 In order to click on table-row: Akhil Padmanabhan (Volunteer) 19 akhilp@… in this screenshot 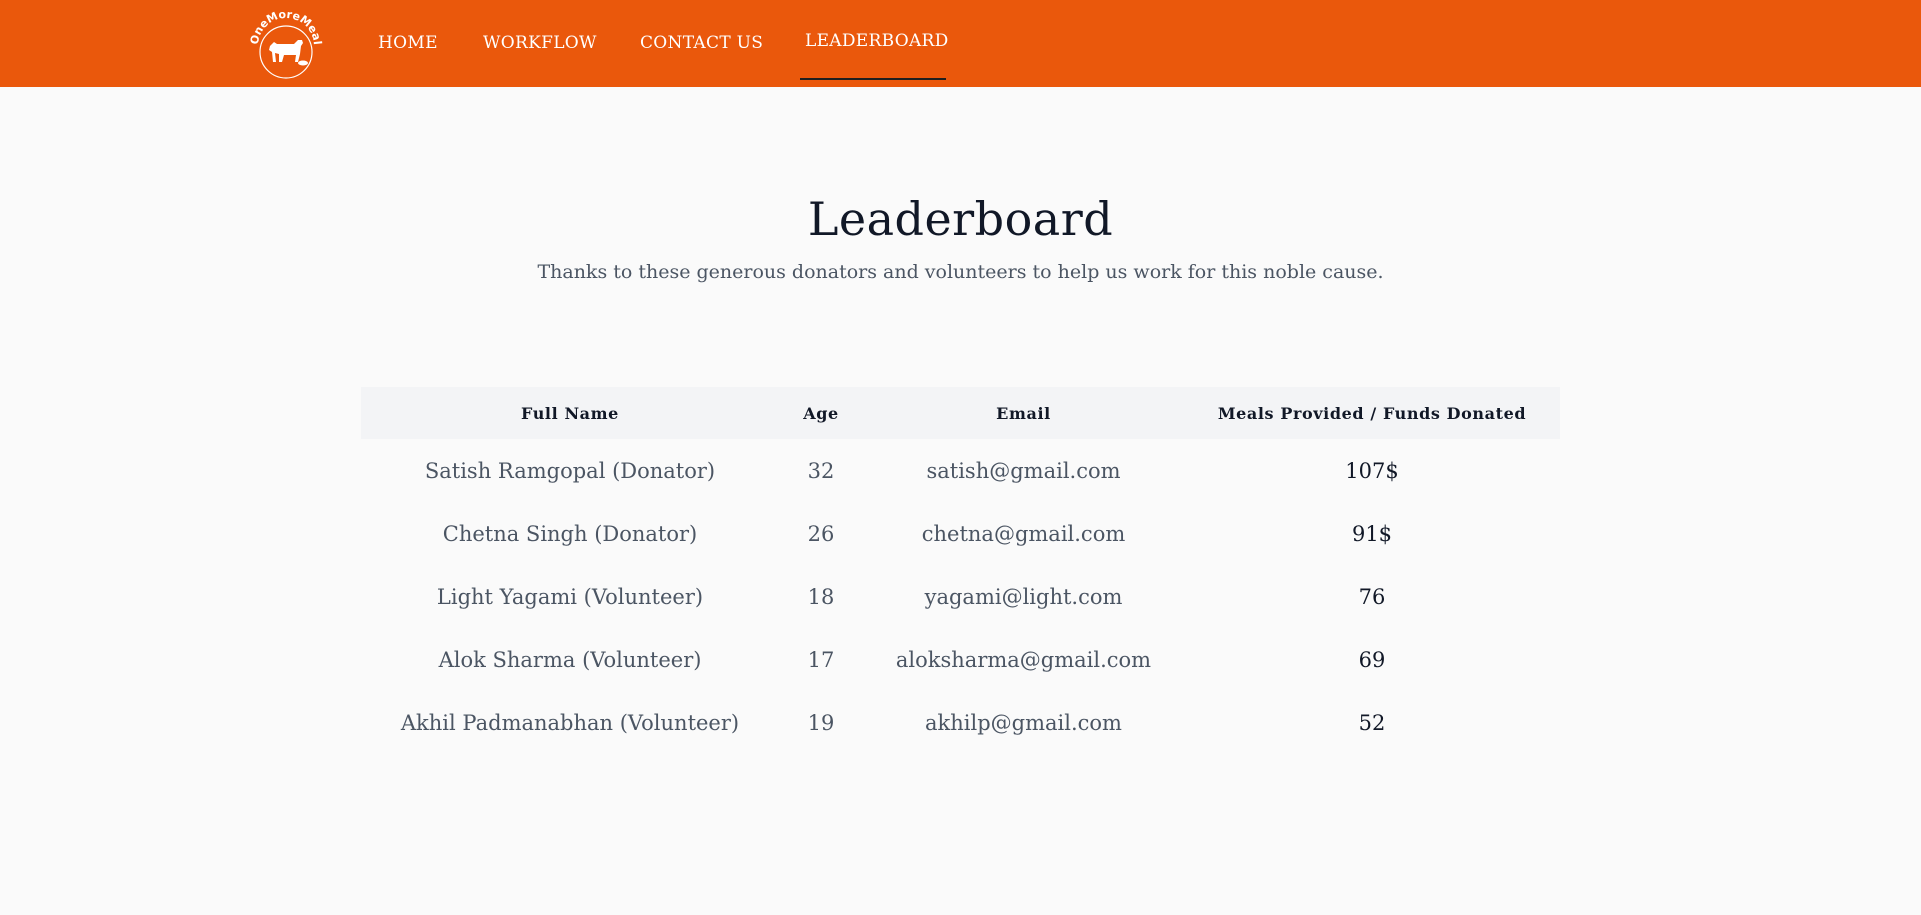, I will do `click(960, 722)`.